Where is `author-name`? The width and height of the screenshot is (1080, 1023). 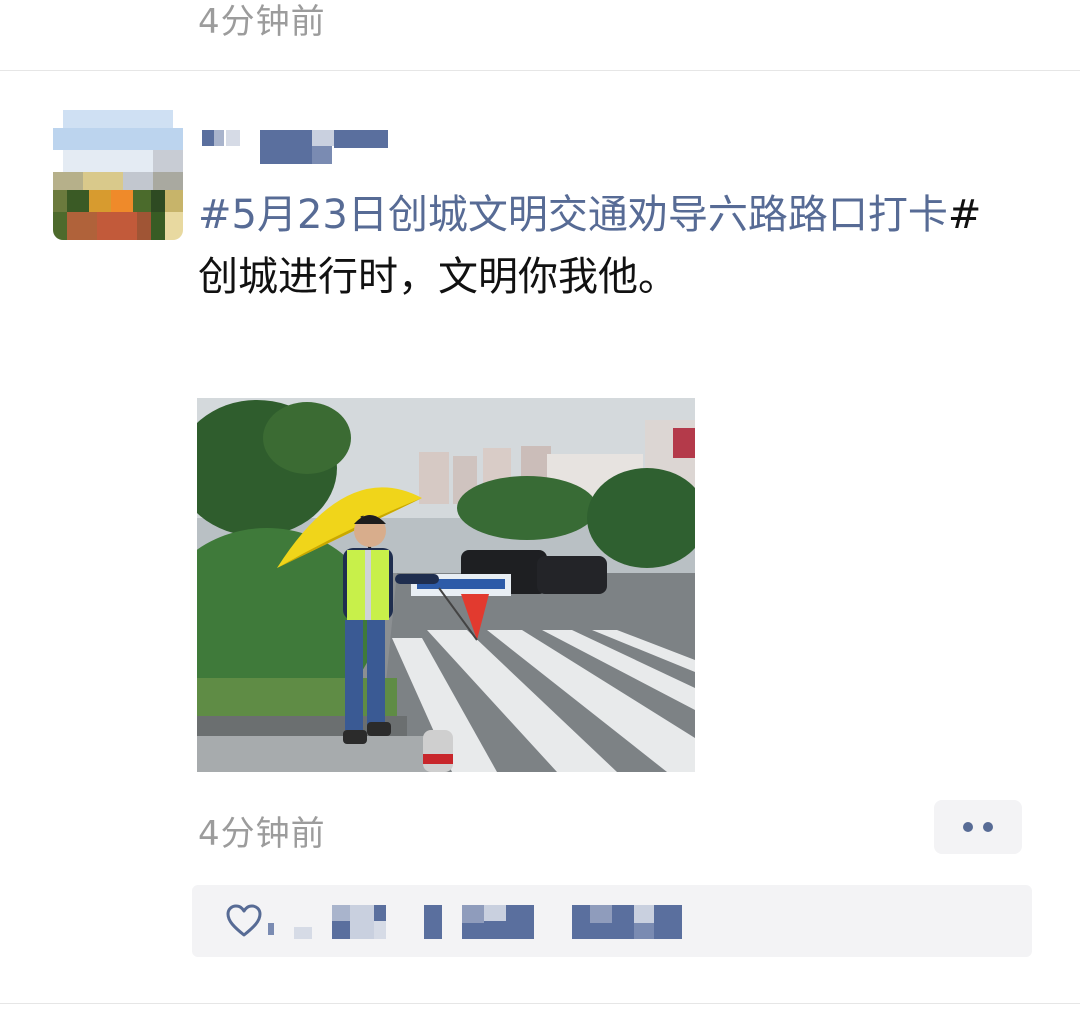
author-name is located at coordinates (297, 146).